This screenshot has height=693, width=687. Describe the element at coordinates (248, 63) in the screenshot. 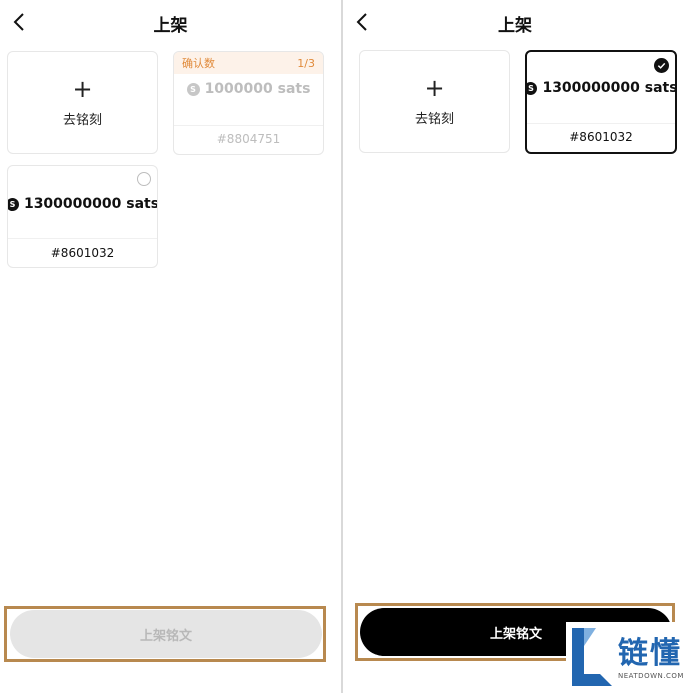

I see `confirmations-bar: 确认数 1/3` at that location.